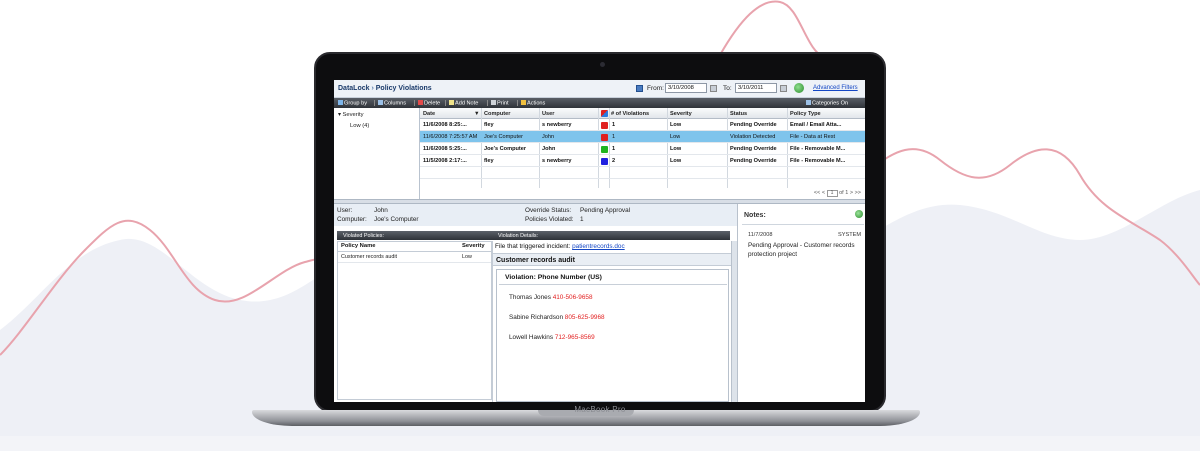  Describe the element at coordinates (354, 88) in the screenshot. I see `app-name: DataLock` at that location.